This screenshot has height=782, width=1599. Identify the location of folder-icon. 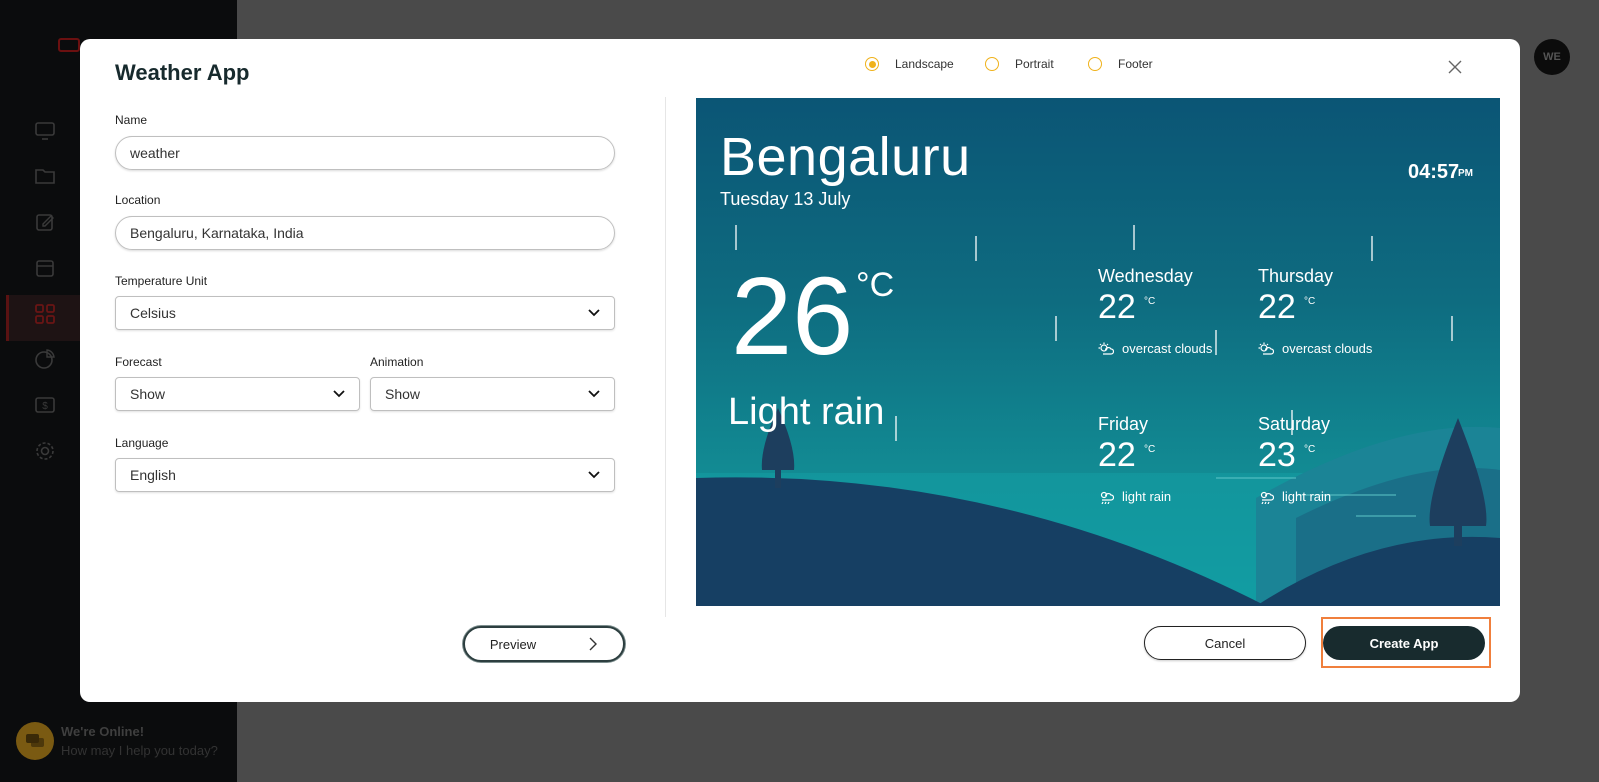
(45, 176).